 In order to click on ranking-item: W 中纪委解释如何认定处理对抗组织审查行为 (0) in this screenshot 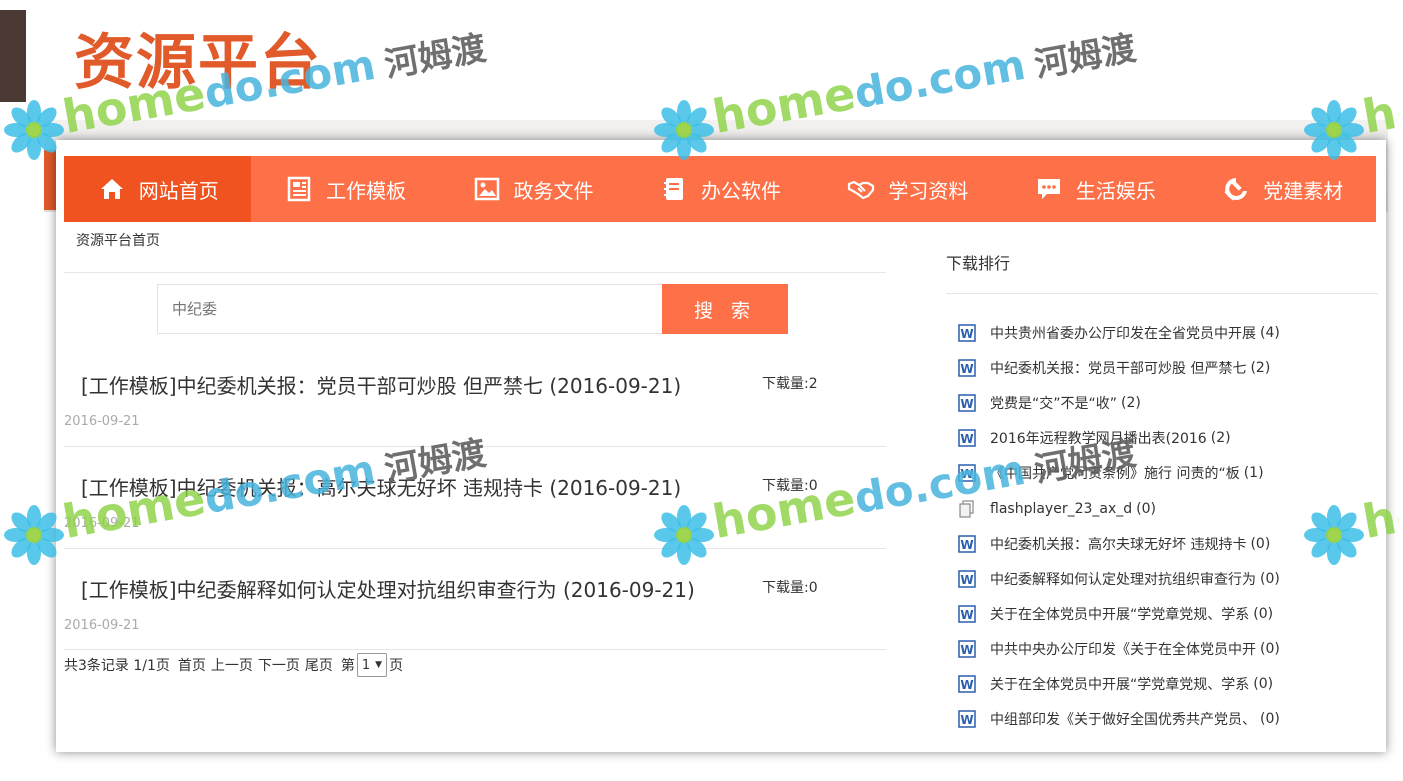, I will do `click(1168, 579)`.